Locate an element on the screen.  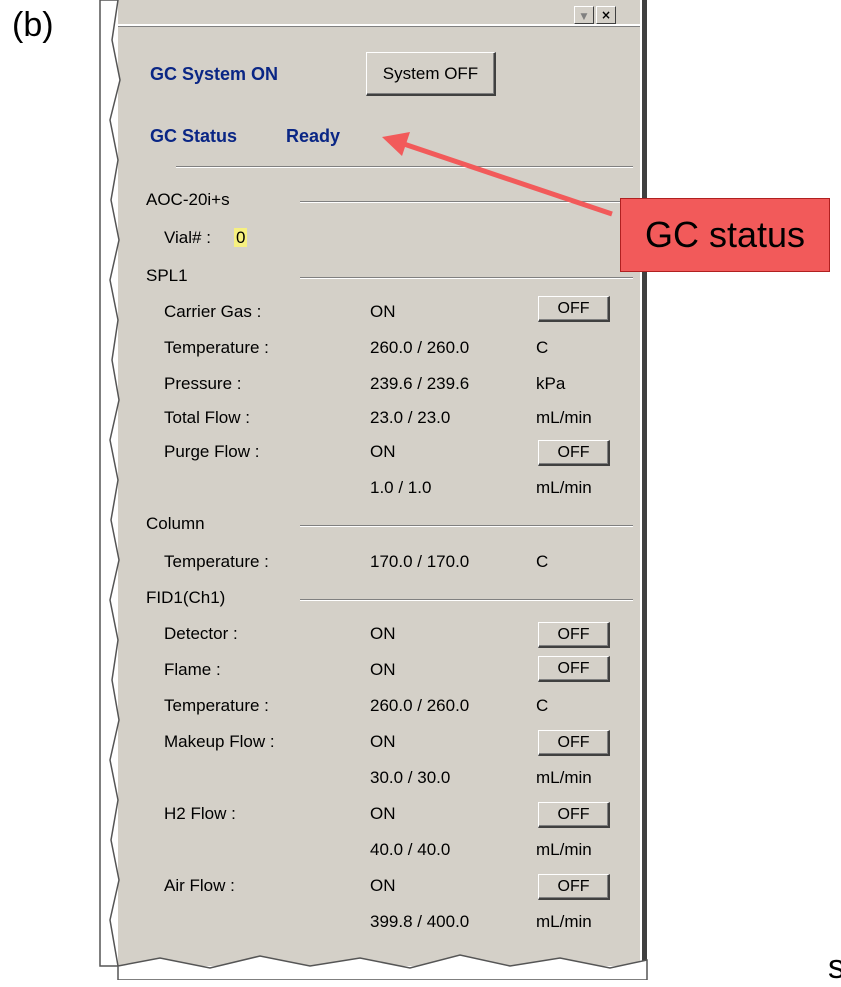
corner-text: s is located at coordinates (834, 967).